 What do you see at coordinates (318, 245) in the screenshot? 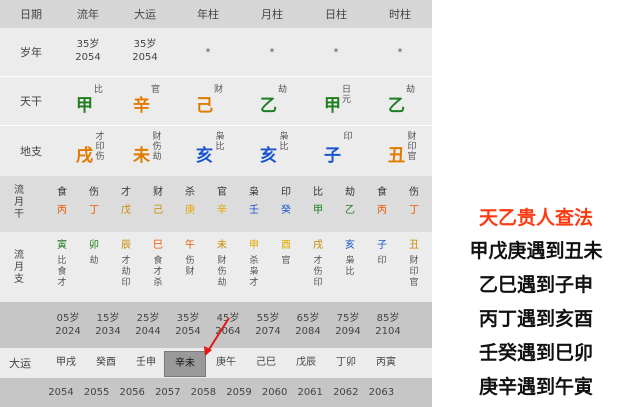
I see `liuyue-zhi-char: 戌` at bounding box center [318, 245].